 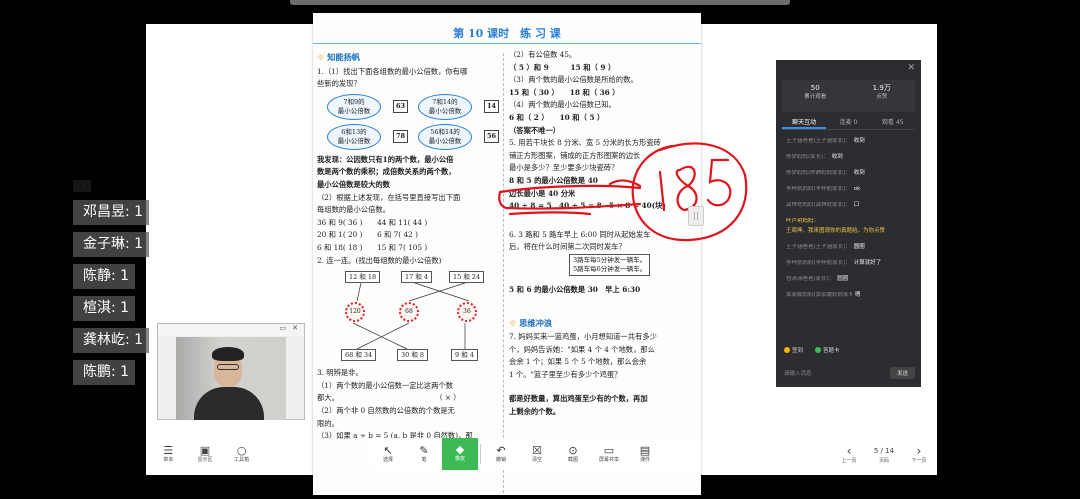 What do you see at coordinates (848, 122) in the screenshot?
I see `tab-mic: 连麦 0` at bounding box center [848, 122].